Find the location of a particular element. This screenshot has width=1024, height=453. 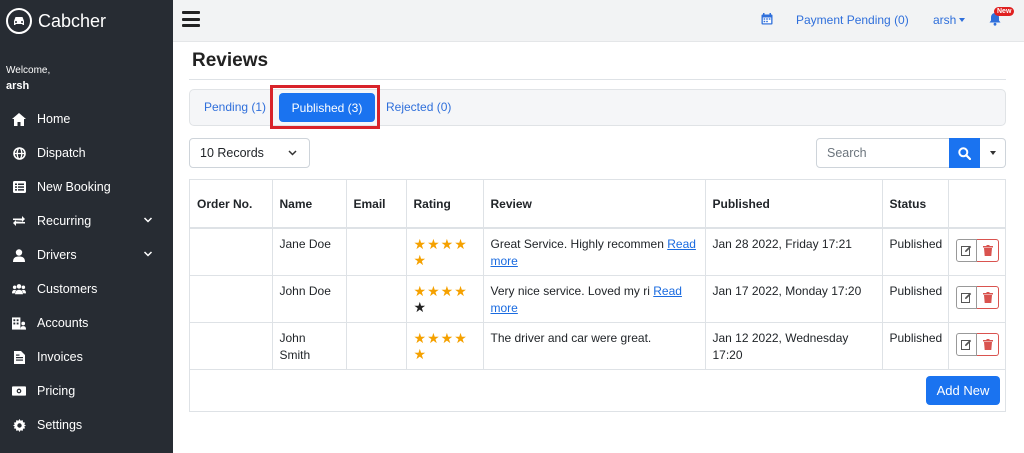

sidebar-item-invoices: Invoices is located at coordinates (86, 357).